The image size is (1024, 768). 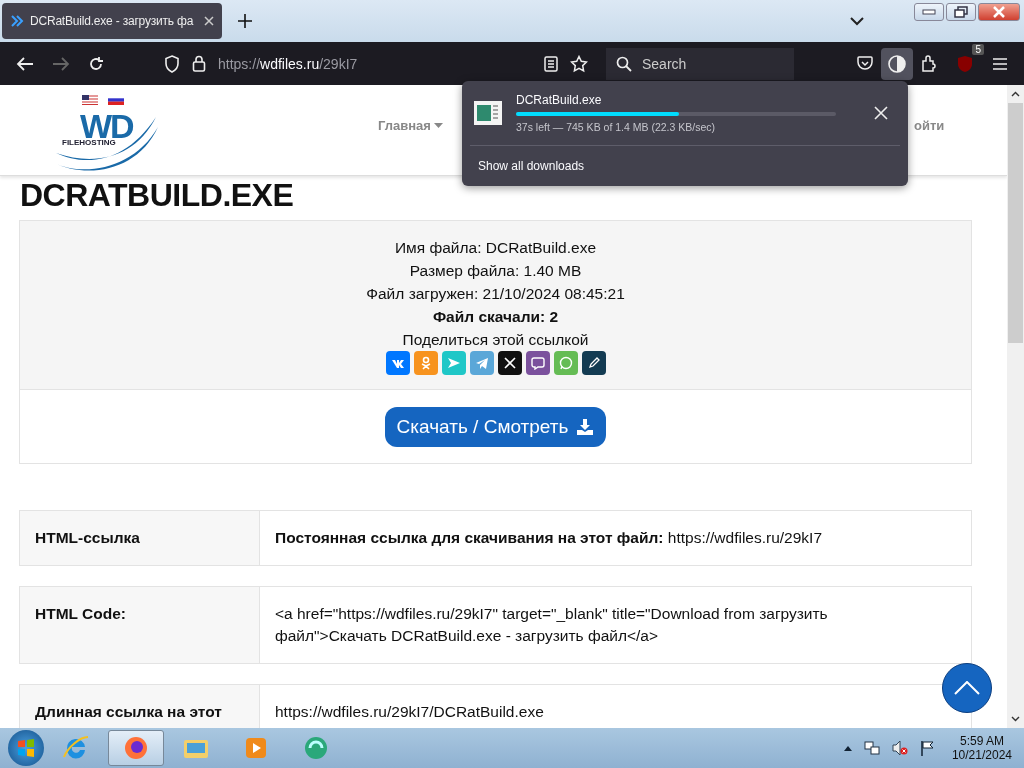 I want to click on file-detail: Размер файла: 1.40 MB, so click(x=495, y=271).